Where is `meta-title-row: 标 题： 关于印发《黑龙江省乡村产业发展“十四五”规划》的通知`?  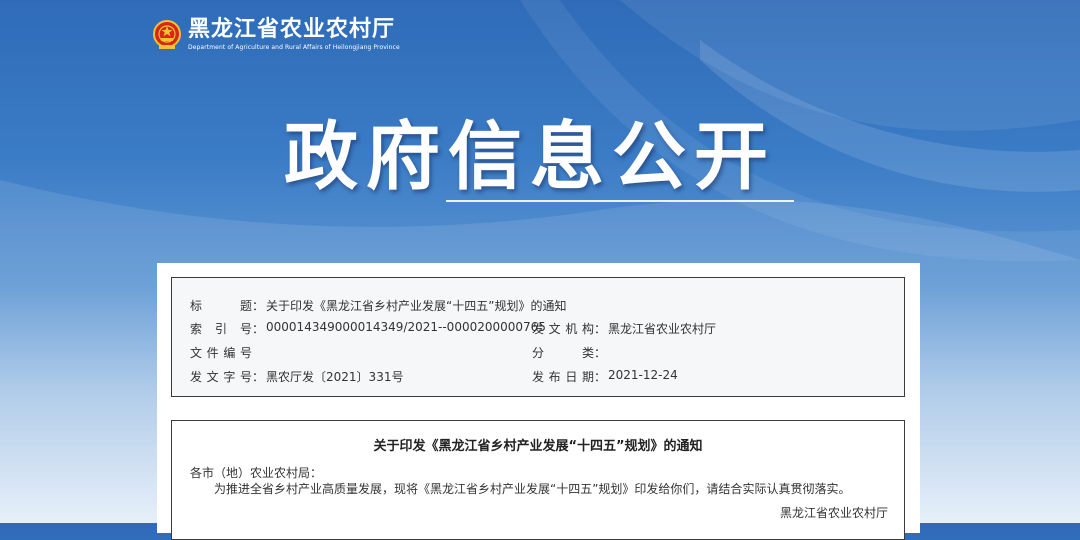
meta-title-row: 标 题： 关于印发《黑龙江省乡村产业发展“十四五”规划》的通知 is located at coordinates (378, 306).